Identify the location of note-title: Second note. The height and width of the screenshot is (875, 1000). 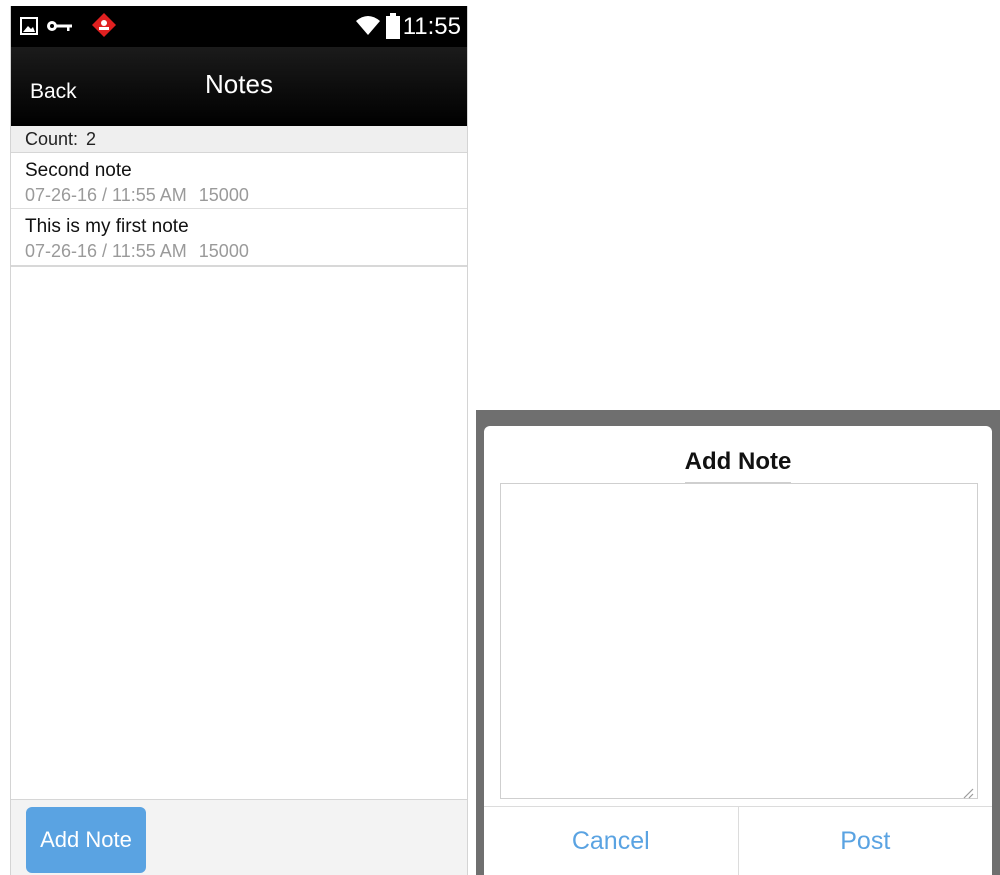
(78, 170).